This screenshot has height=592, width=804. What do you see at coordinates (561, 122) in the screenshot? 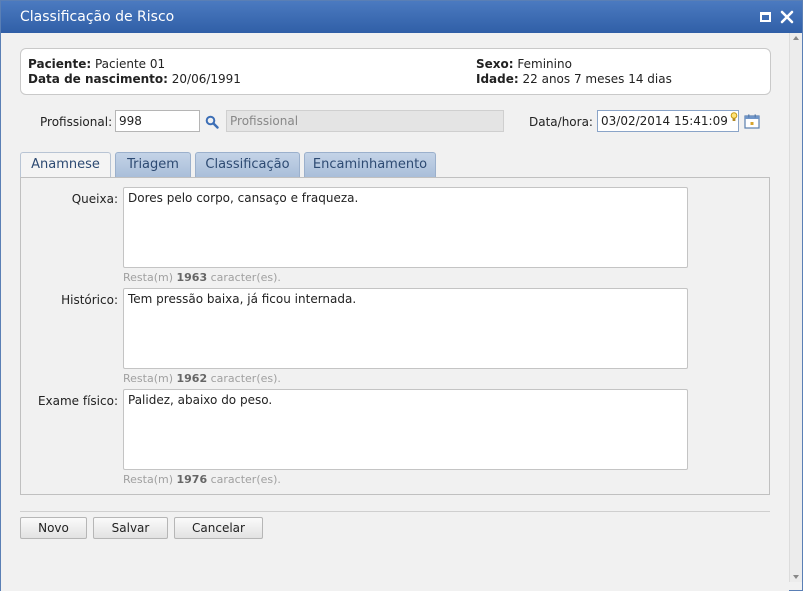
I see `datetime-label: Data/hora:` at bounding box center [561, 122].